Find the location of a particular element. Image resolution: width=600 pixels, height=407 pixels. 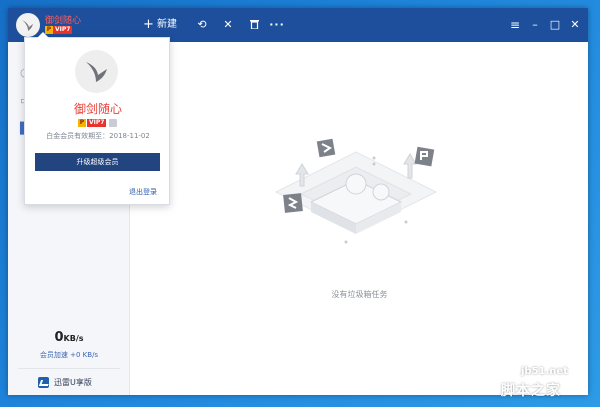

member-acceleration: 会员加速 +0 KB/s is located at coordinates (69, 355).